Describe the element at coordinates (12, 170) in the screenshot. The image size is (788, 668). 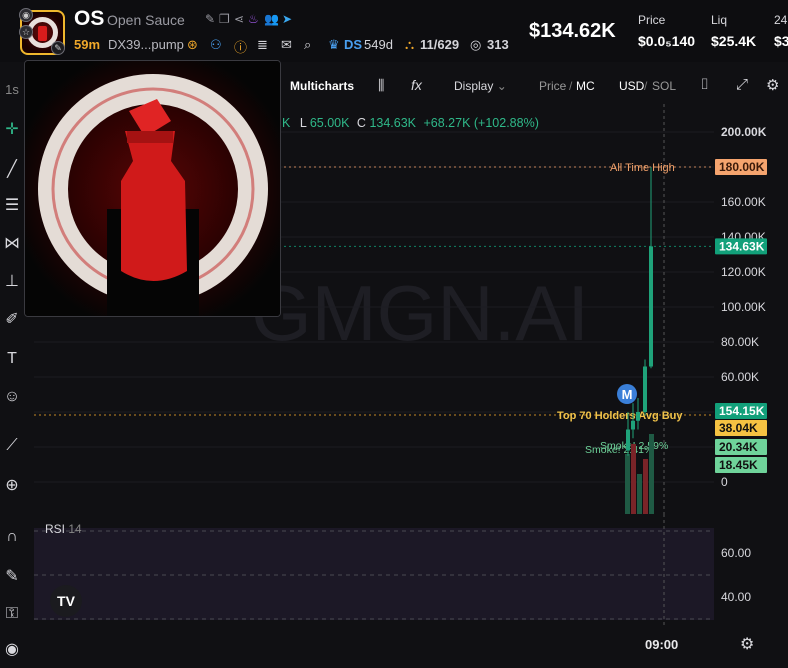
I see `trendline-icon: ╱` at that location.